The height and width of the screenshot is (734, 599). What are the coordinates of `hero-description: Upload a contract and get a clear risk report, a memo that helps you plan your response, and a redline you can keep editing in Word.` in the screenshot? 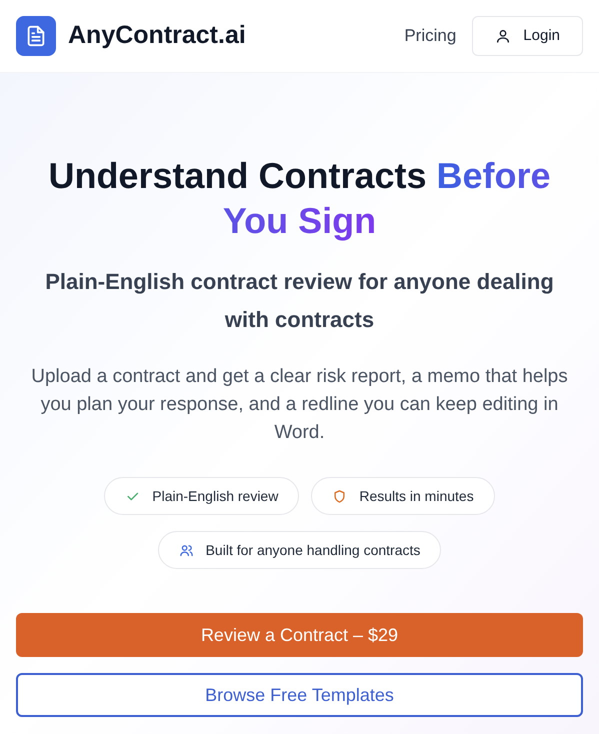 It's located at (299, 405).